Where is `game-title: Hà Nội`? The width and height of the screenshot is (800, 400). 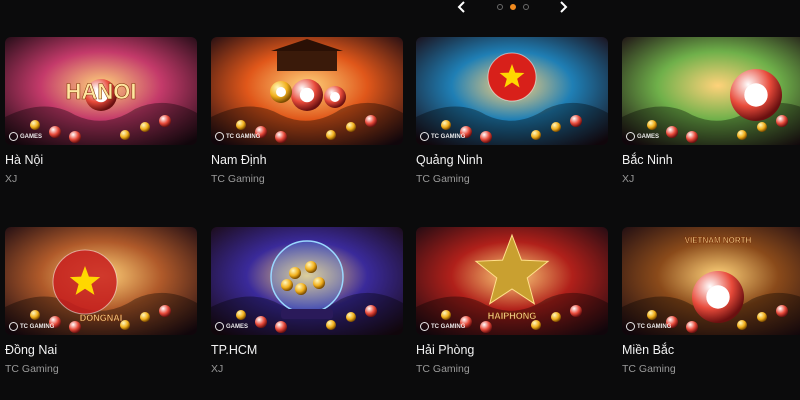
game-title: Hà Nội is located at coordinates (101, 160).